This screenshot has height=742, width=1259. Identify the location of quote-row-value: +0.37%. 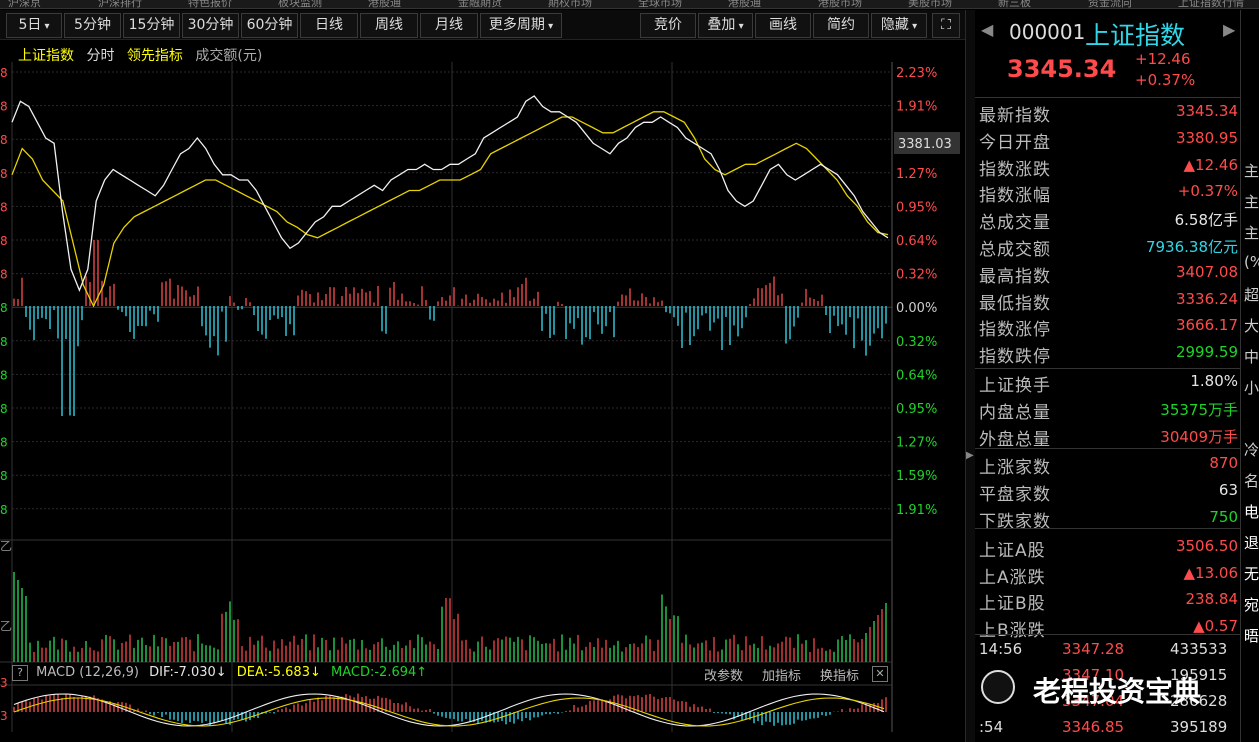
(1207, 191).